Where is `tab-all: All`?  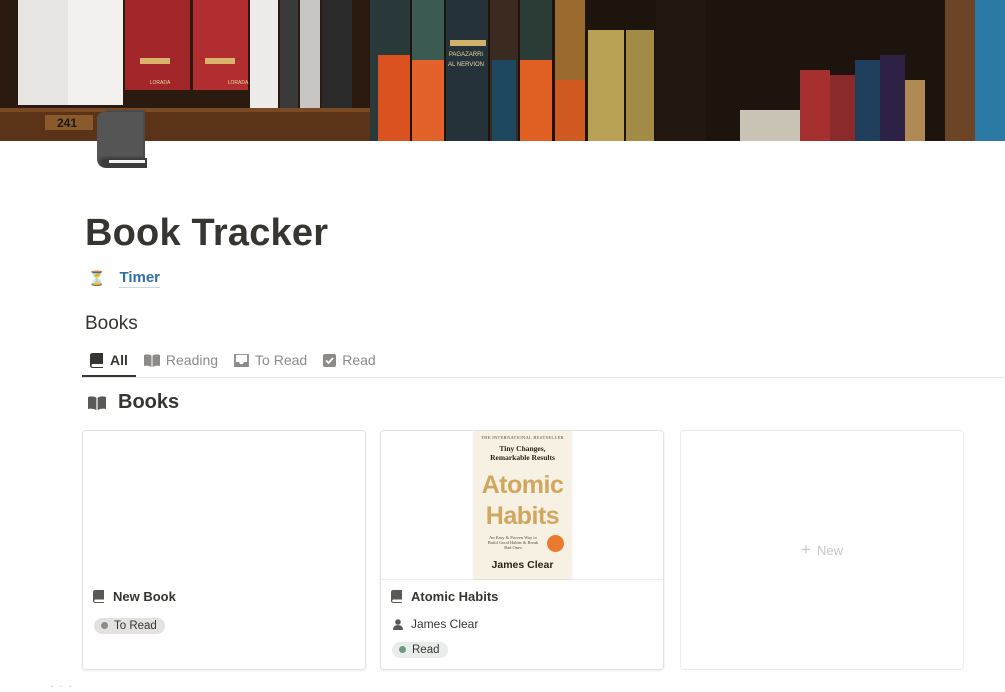 tab-all: All is located at coordinates (109, 360).